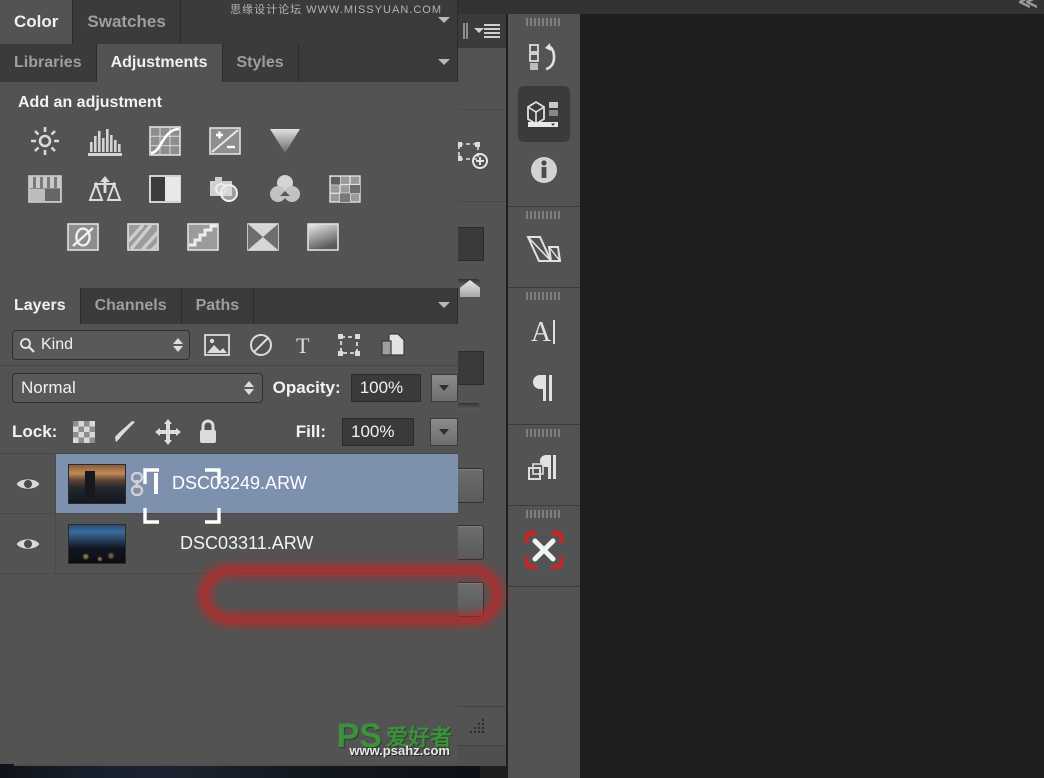 Image resolution: width=1044 pixels, height=778 pixels. What do you see at coordinates (323, 237) in the screenshot?
I see `gradient-map-icon` at bounding box center [323, 237].